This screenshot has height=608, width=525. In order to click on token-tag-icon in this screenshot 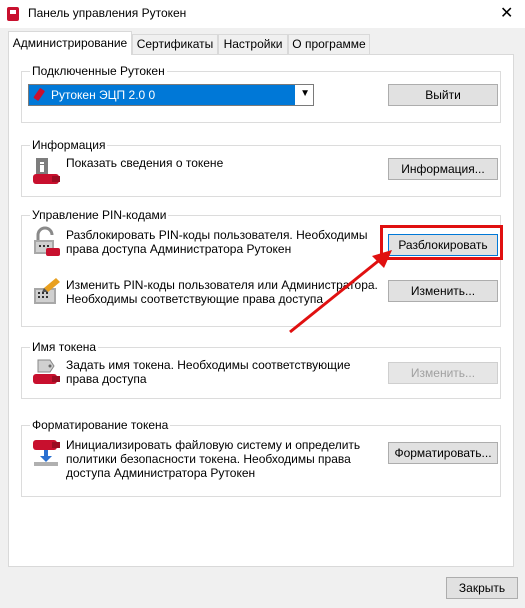, I will do `click(46, 371)`.